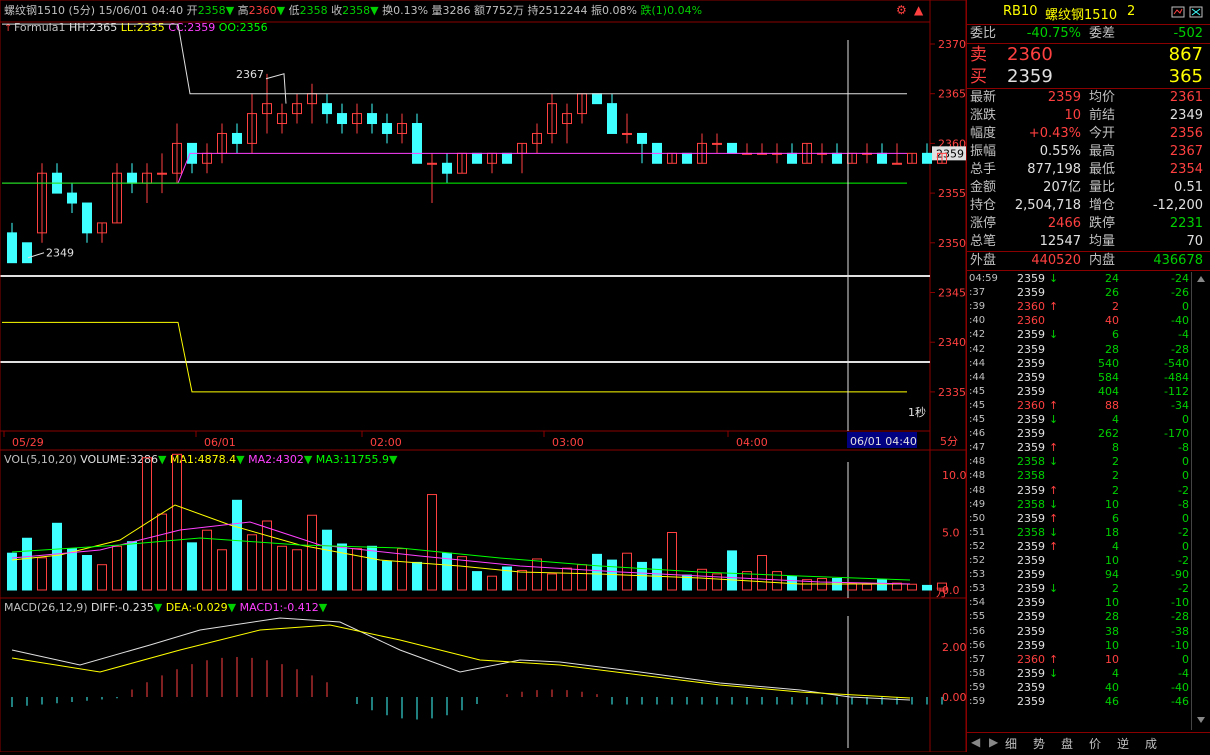 This screenshot has height=755, width=1210. What do you see at coordinates (1180, 687) in the screenshot?
I see `tick-change: -40` at bounding box center [1180, 687].